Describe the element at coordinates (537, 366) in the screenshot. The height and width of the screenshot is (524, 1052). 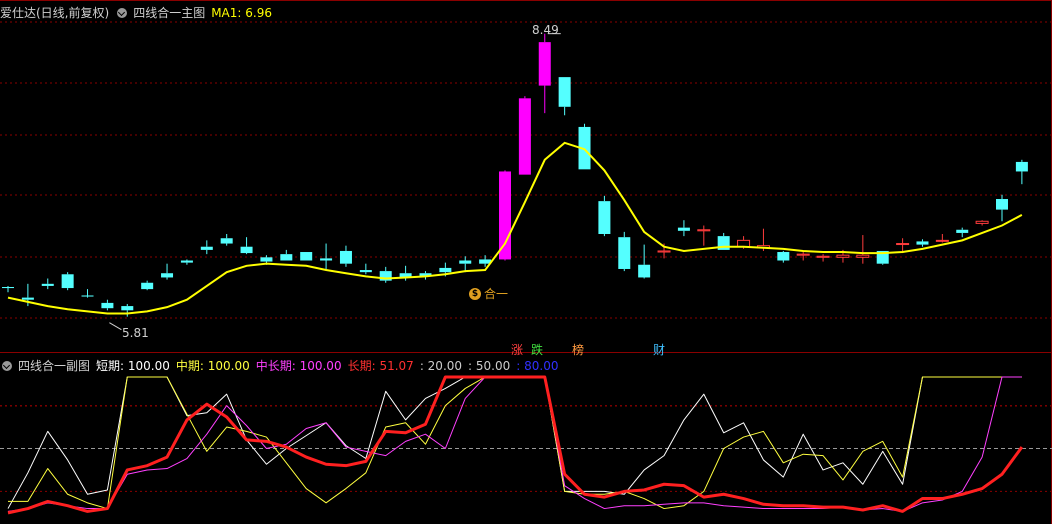
I see `level-80-readout: : 80.00` at that location.